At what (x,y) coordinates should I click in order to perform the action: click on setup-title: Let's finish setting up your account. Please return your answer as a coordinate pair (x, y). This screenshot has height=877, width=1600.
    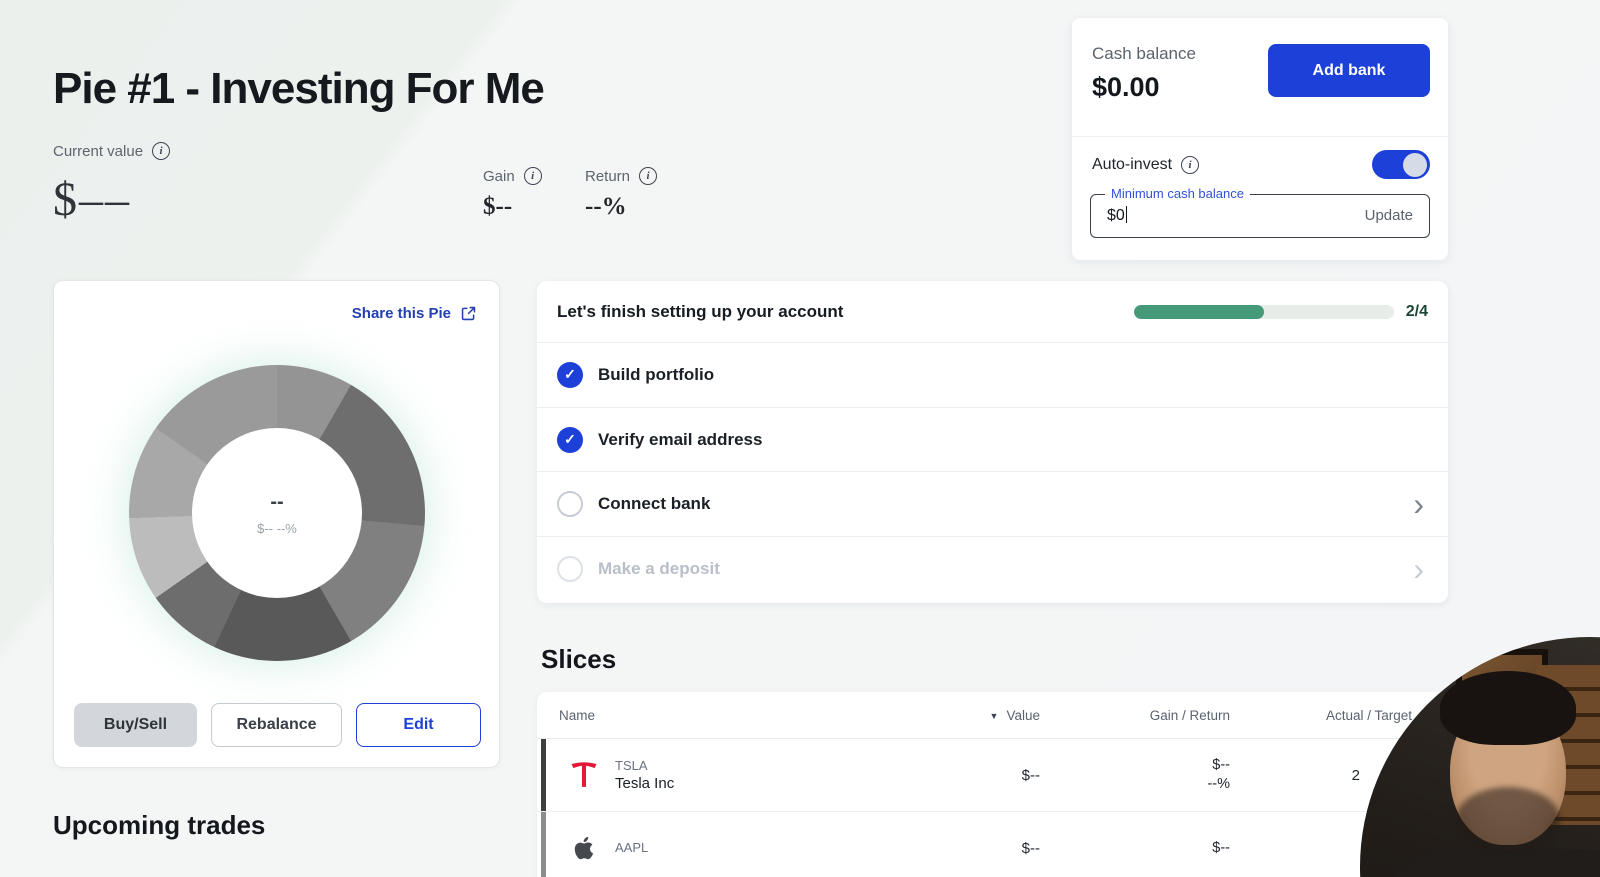
    Looking at the image, I should click on (700, 311).